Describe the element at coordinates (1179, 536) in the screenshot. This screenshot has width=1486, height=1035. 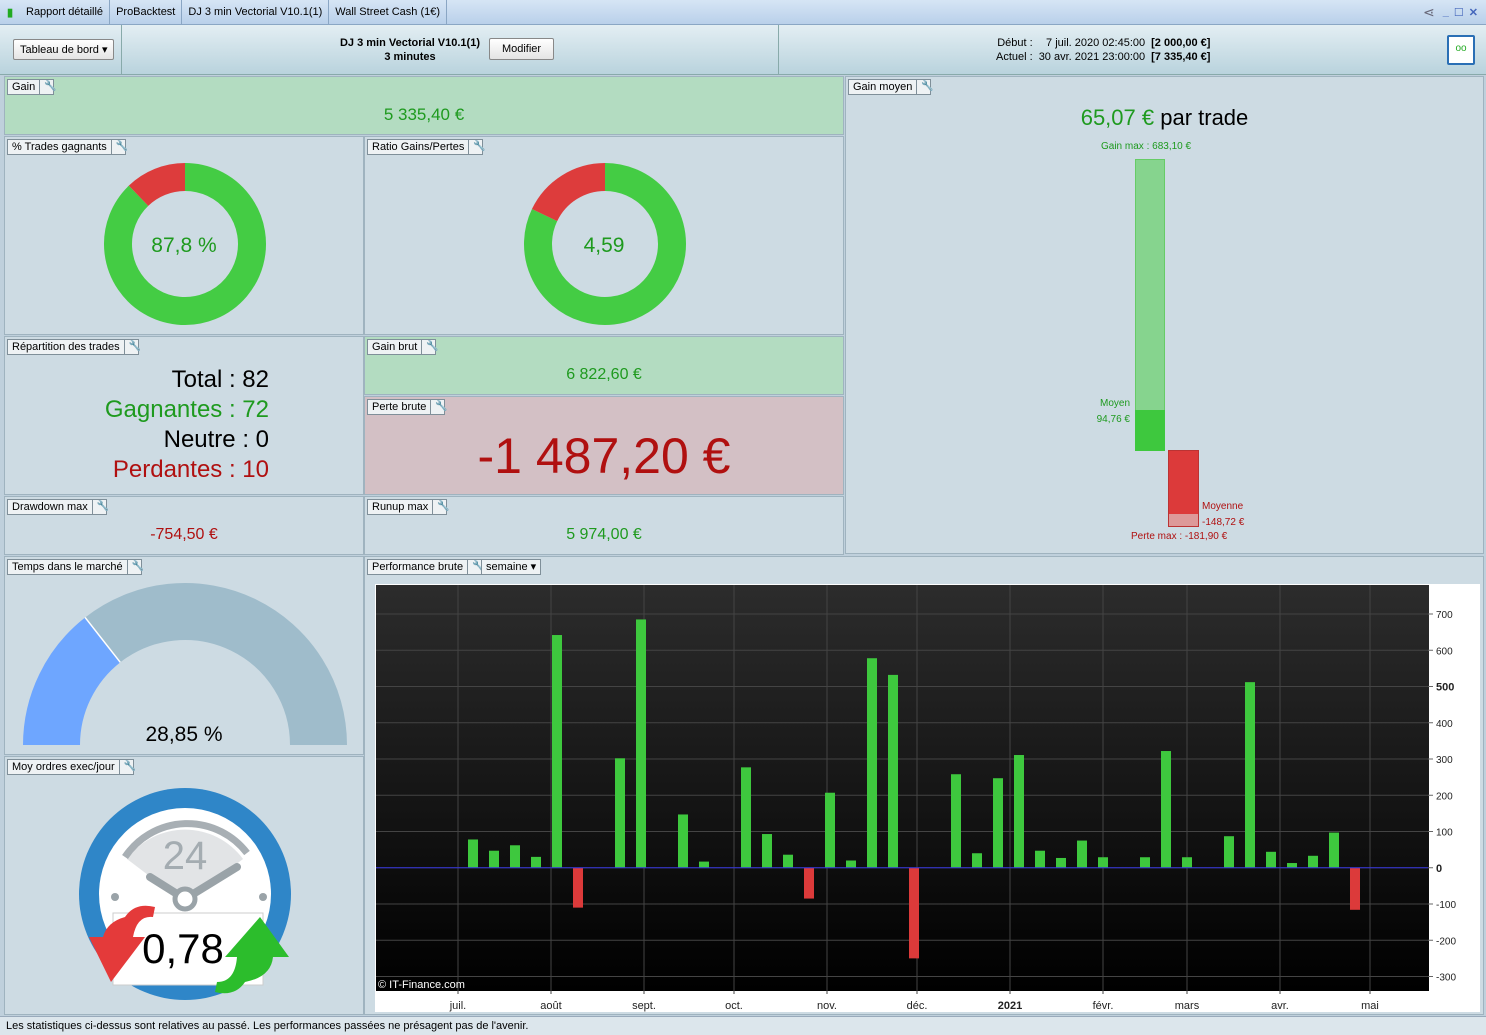
I see `max-loss-label: Perte max : -181,90 €` at that location.